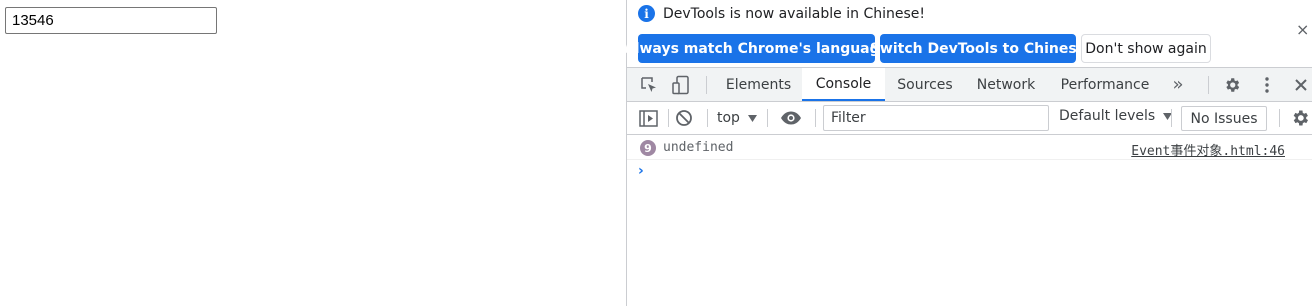  What do you see at coordinates (648, 118) in the screenshot?
I see `sidebar-toggle-icon` at bounding box center [648, 118].